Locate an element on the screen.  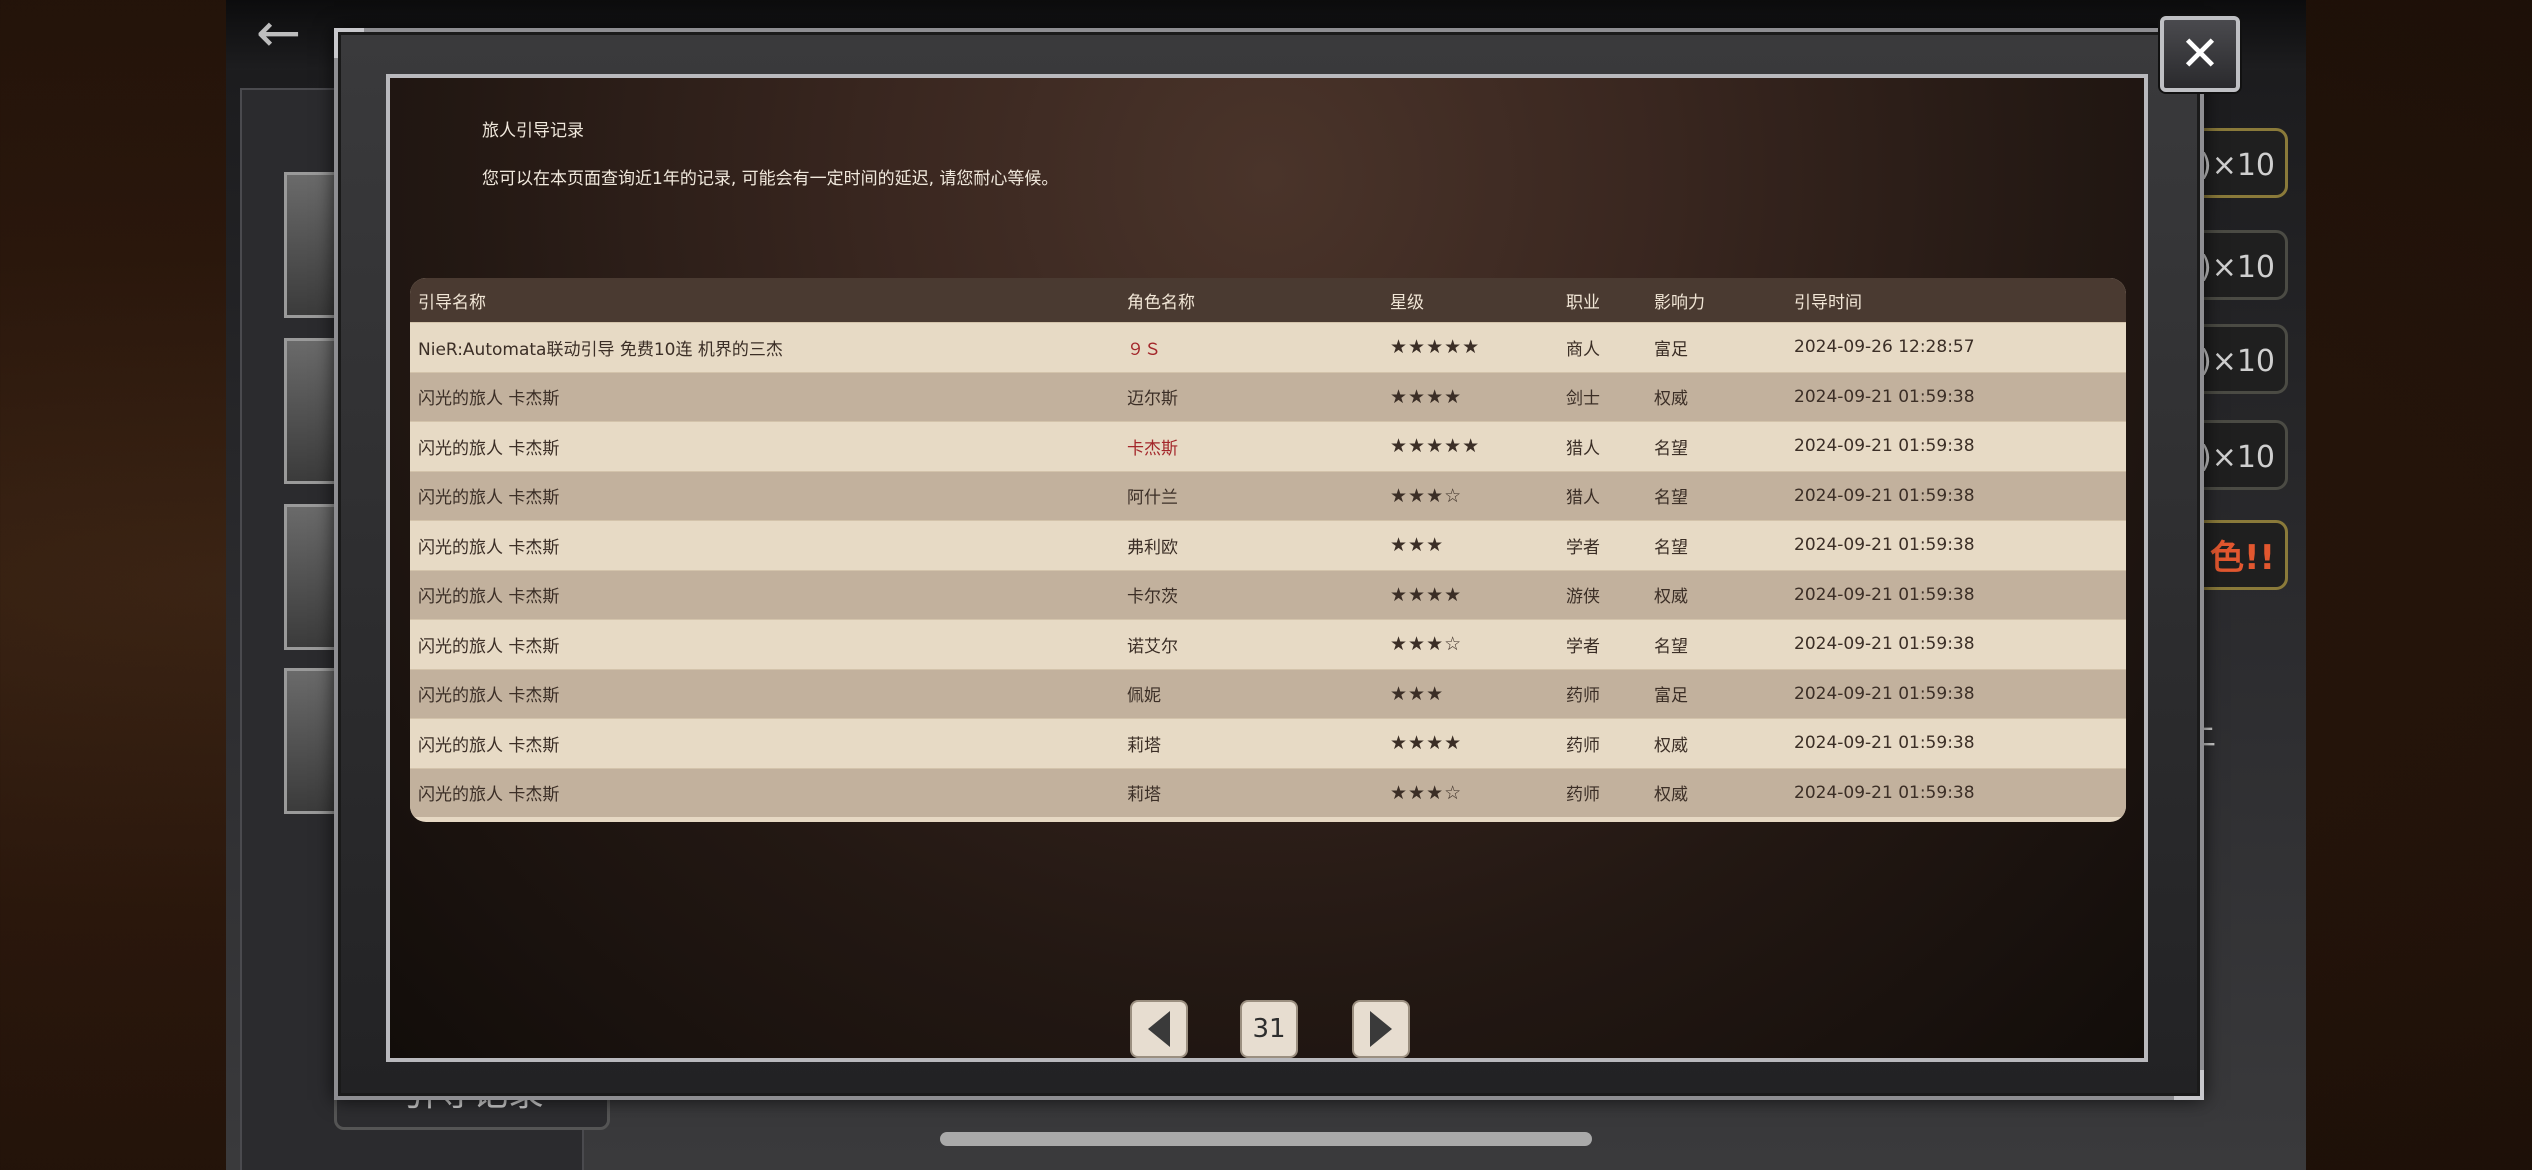
table-row: 闪光的旅人 卡杰斯 莉塔 ★★★☆ 药师 权威 2024-09-21 01:59:38 is located at coordinates (1268, 792).